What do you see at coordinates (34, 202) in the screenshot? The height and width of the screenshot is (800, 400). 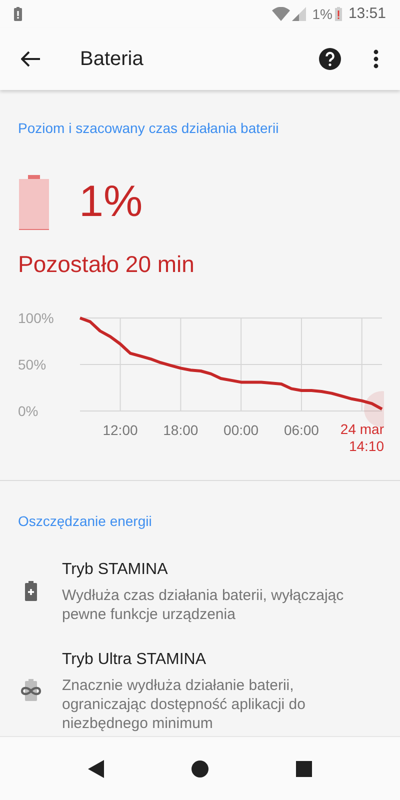 I see `battery-level-icon` at bounding box center [34, 202].